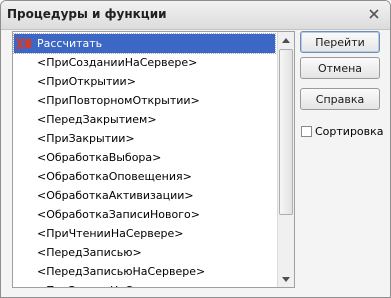 This screenshot has width=391, height=298. Describe the element at coordinates (374, 14) in the screenshot. I see `close-icon` at that location.